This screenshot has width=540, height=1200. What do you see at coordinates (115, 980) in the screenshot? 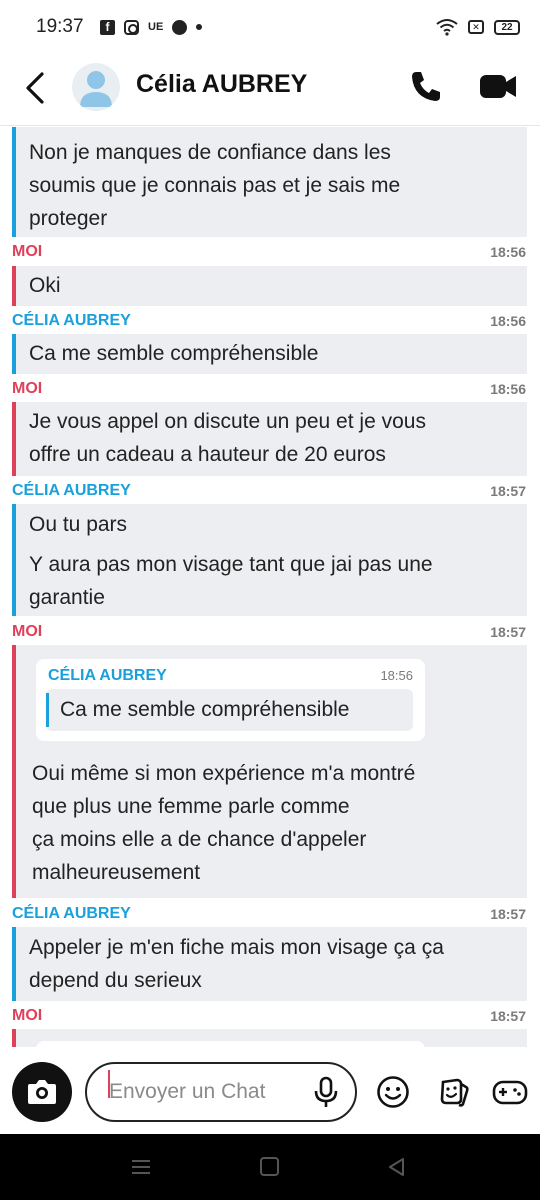
I see `message-line: depend du serieux` at bounding box center [115, 980].